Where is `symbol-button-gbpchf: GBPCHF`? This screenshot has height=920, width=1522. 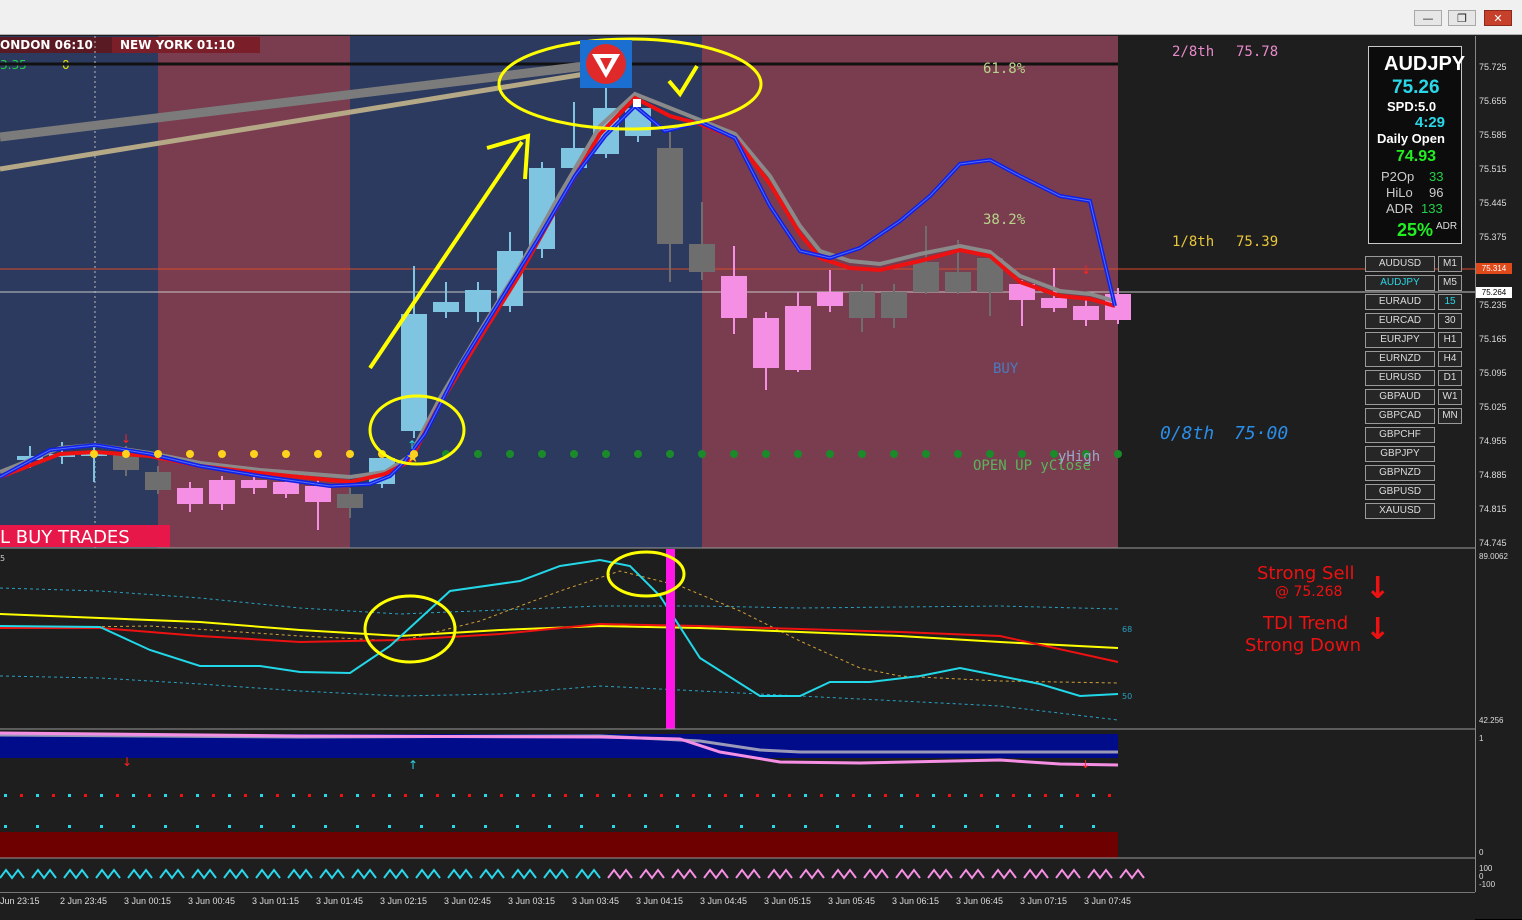 symbol-button-gbpchf: GBPCHF is located at coordinates (1400, 435).